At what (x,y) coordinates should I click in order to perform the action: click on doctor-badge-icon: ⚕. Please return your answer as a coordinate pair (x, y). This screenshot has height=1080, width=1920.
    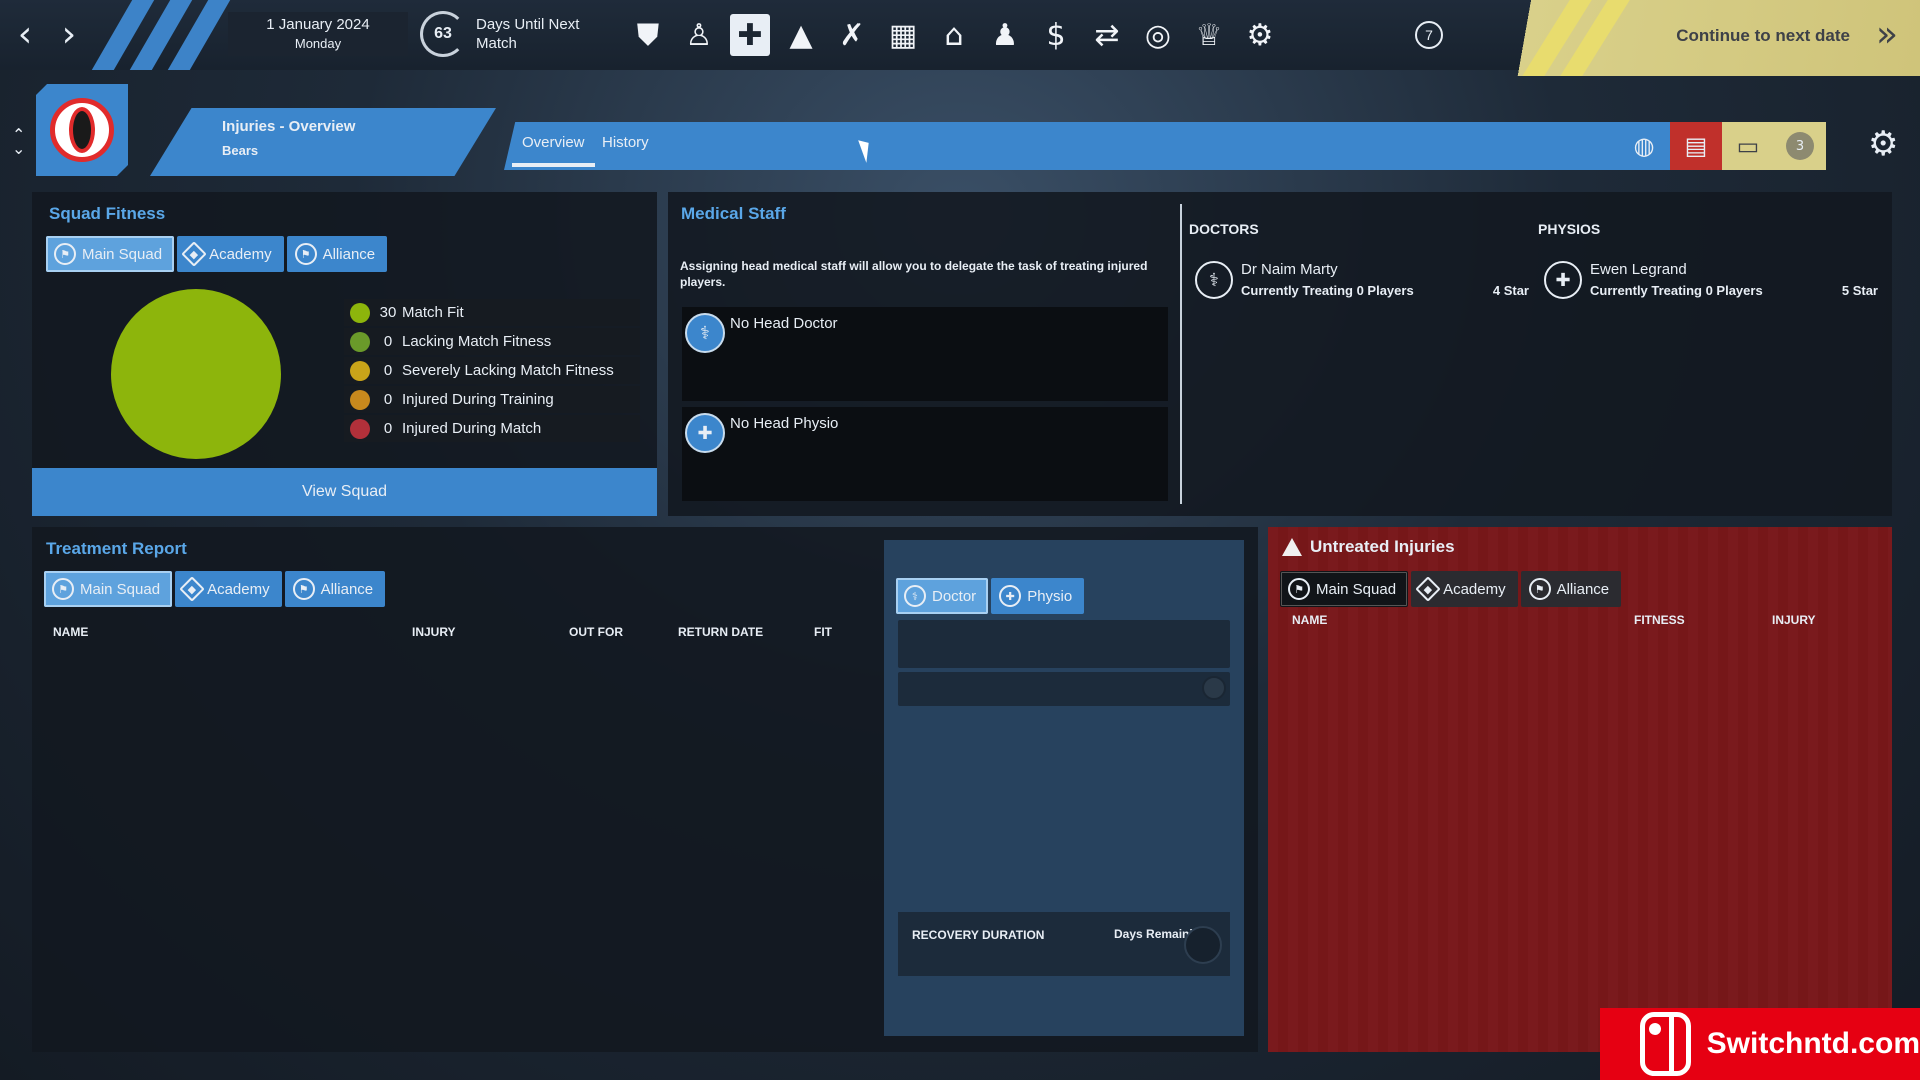
    Looking at the image, I should click on (705, 333).